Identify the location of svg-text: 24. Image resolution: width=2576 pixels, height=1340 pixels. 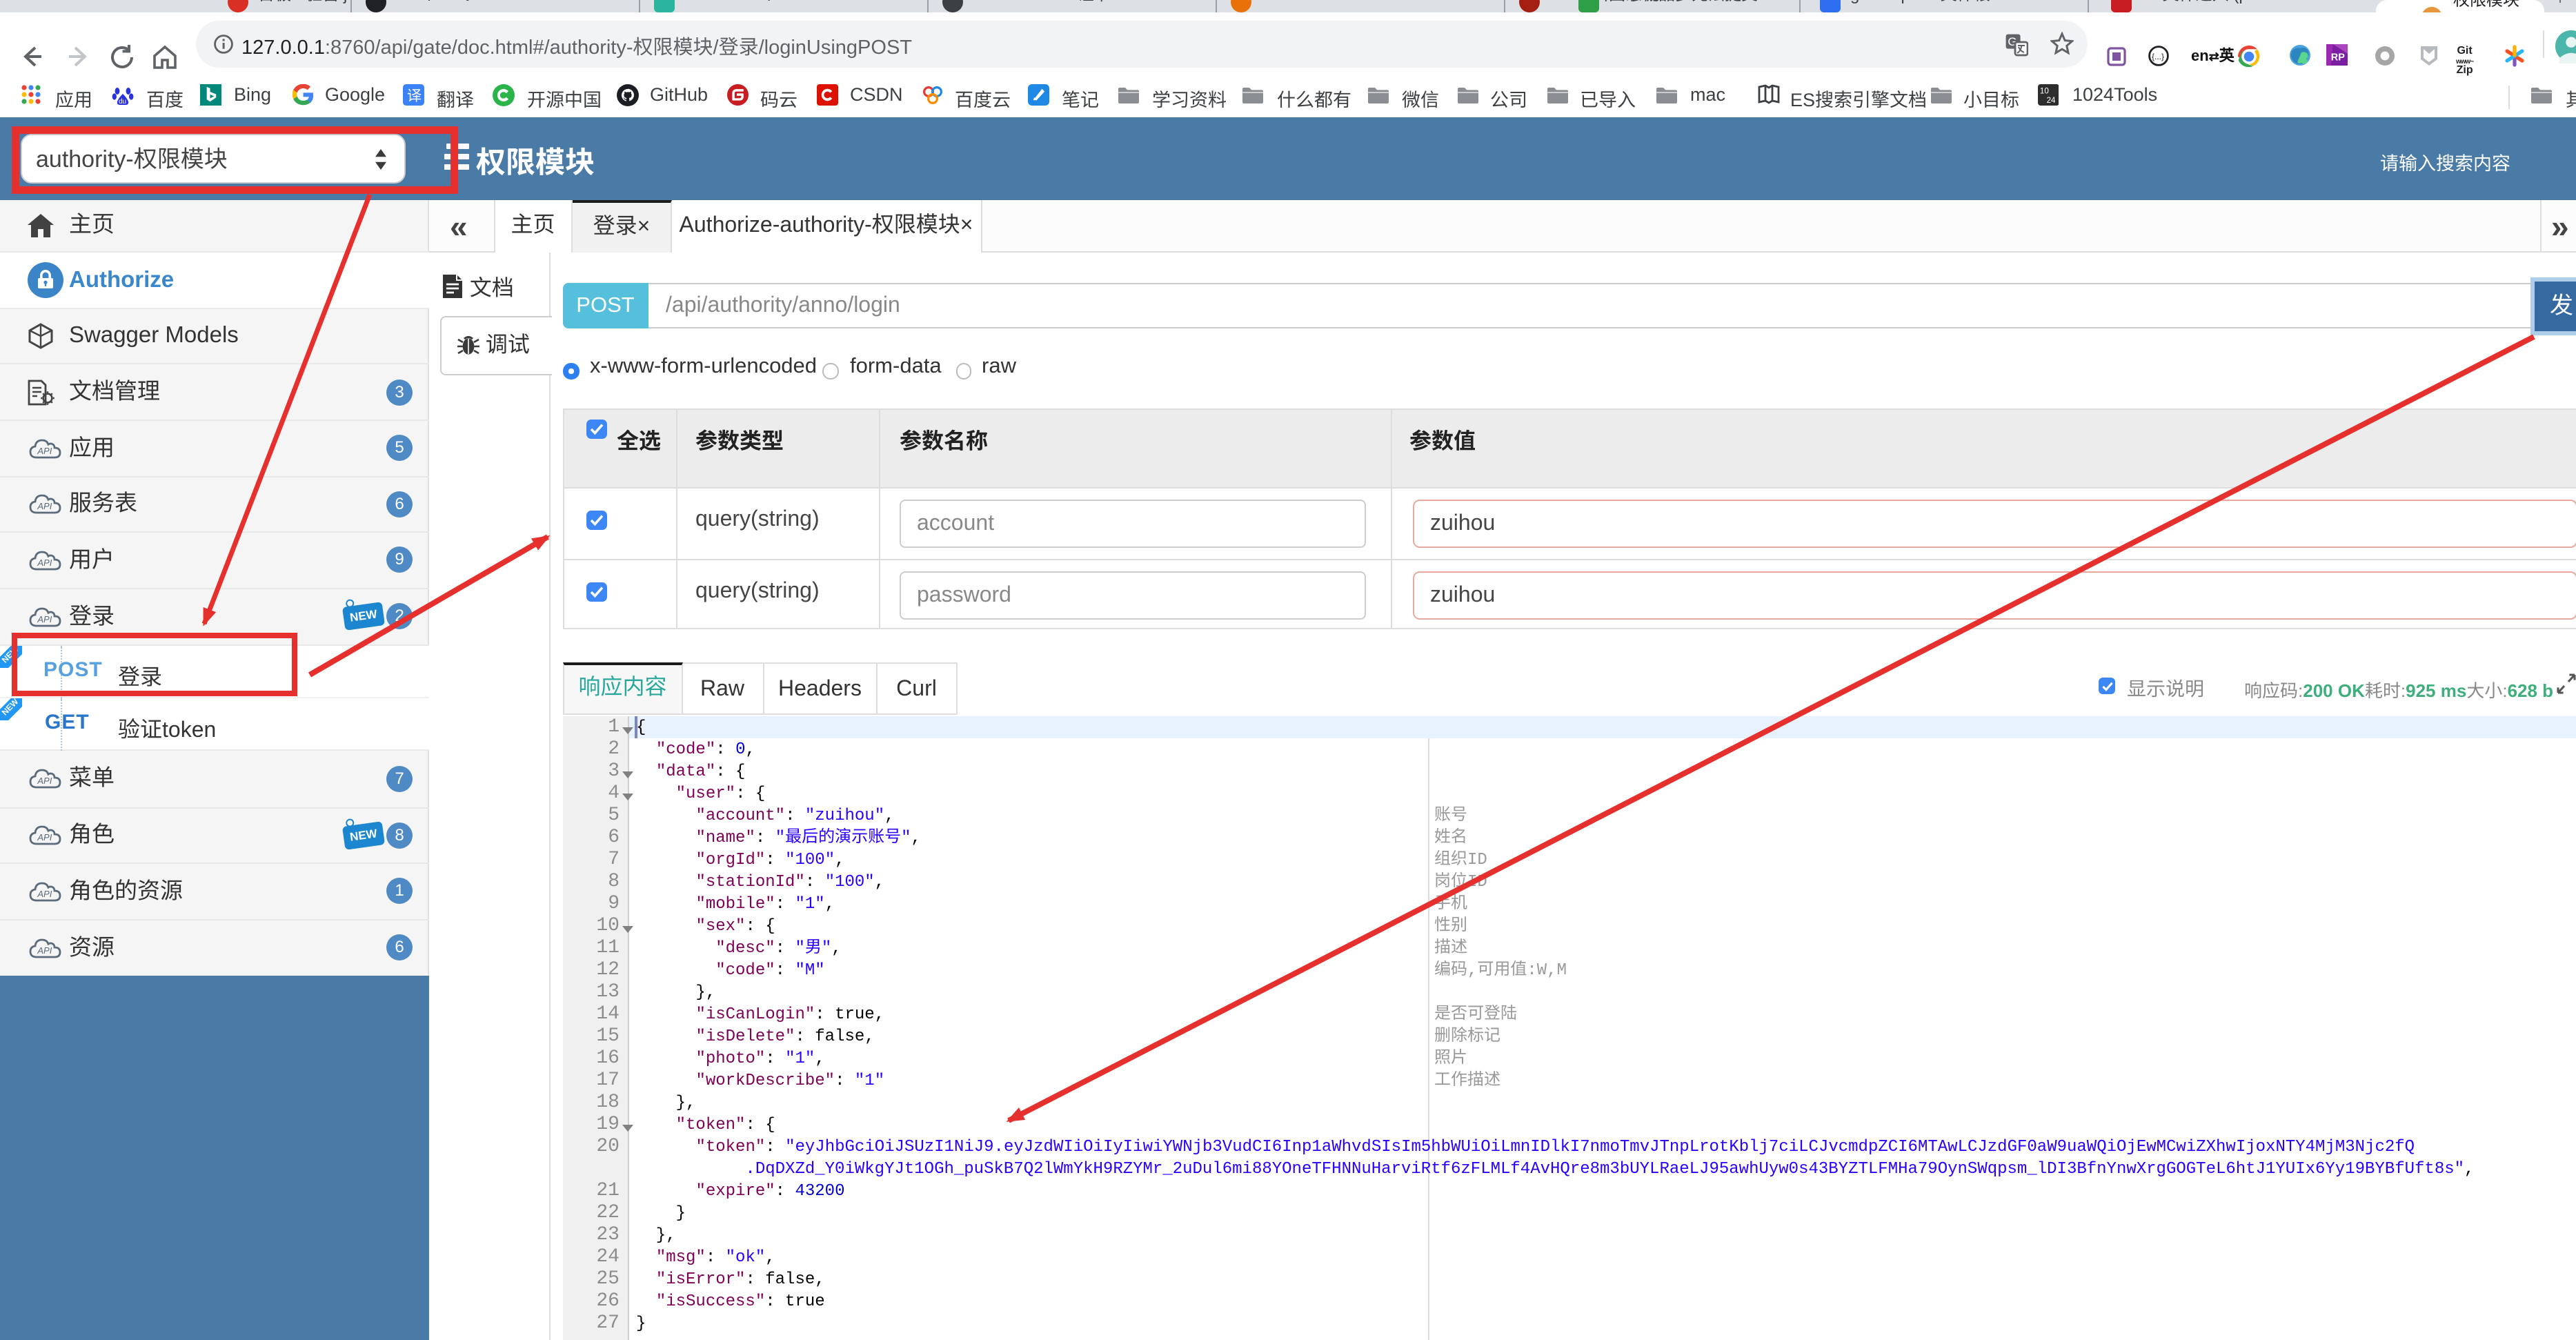
(2050, 100).